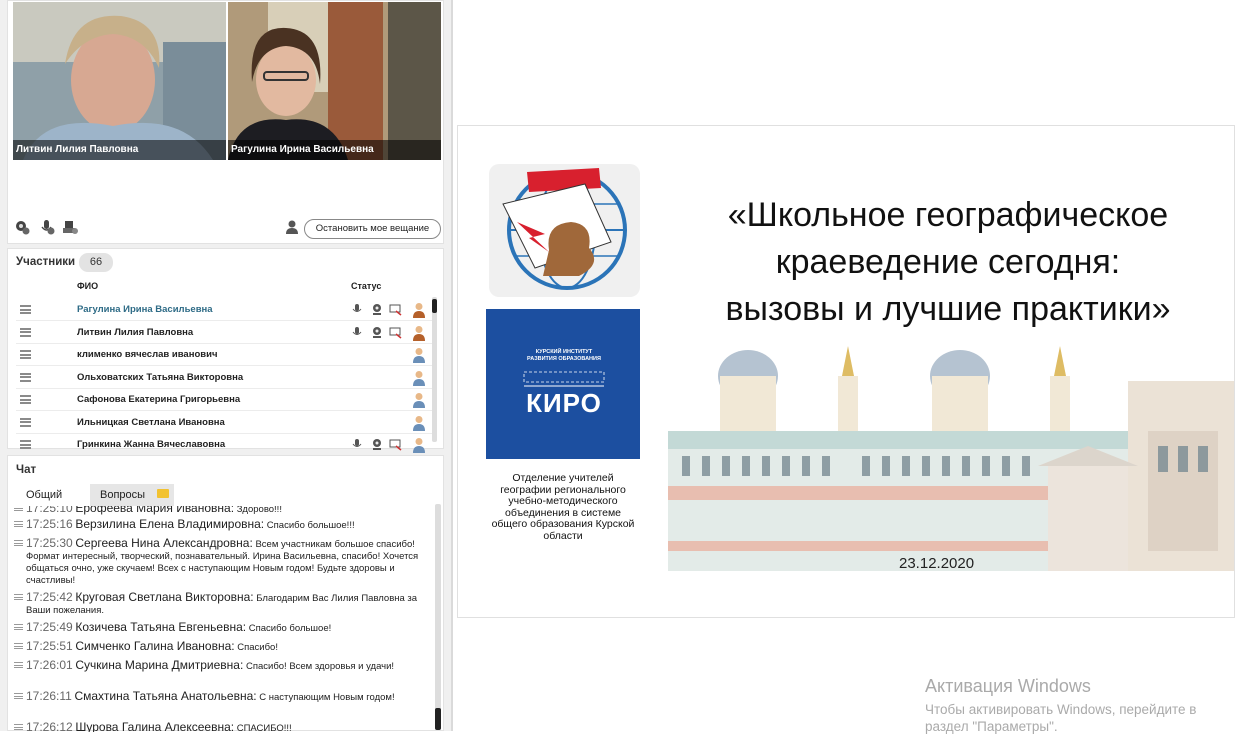 This screenshot has width=1235, height=735. What do you see at coordinates (49, 646) in the screenshot?
I see `message-time: 17:25:51` at bounding box center [49, 646].